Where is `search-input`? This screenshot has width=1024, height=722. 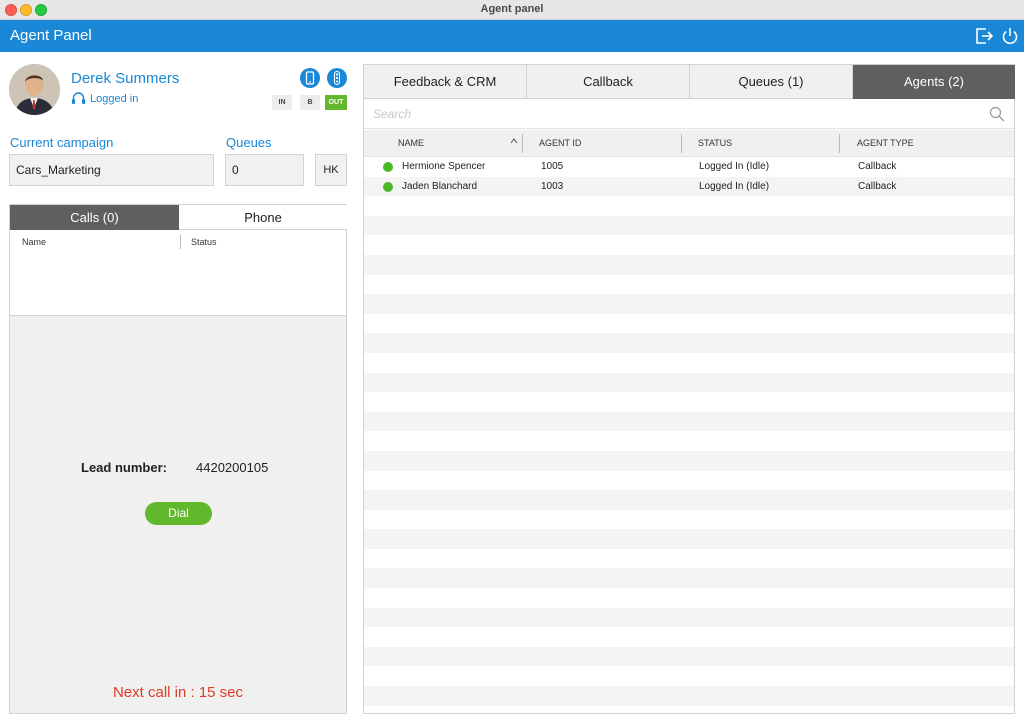 search-input is located at coordinates (689, 114).